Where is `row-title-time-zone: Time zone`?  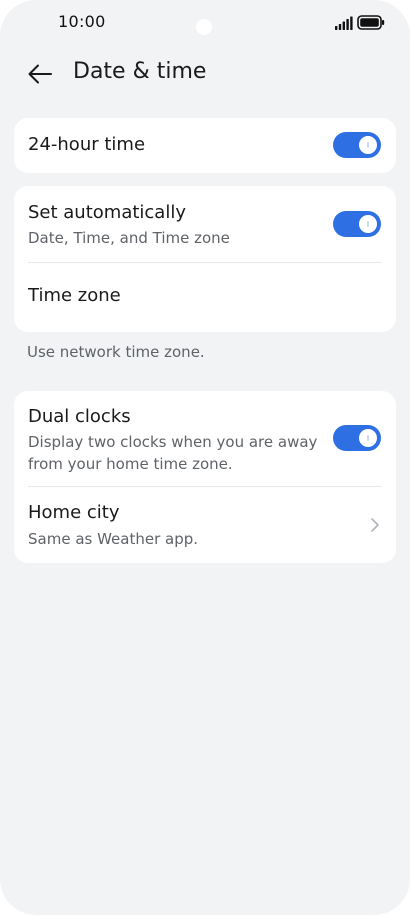 row-title-time-zone: Time zone is located at coordinates (74, 295).